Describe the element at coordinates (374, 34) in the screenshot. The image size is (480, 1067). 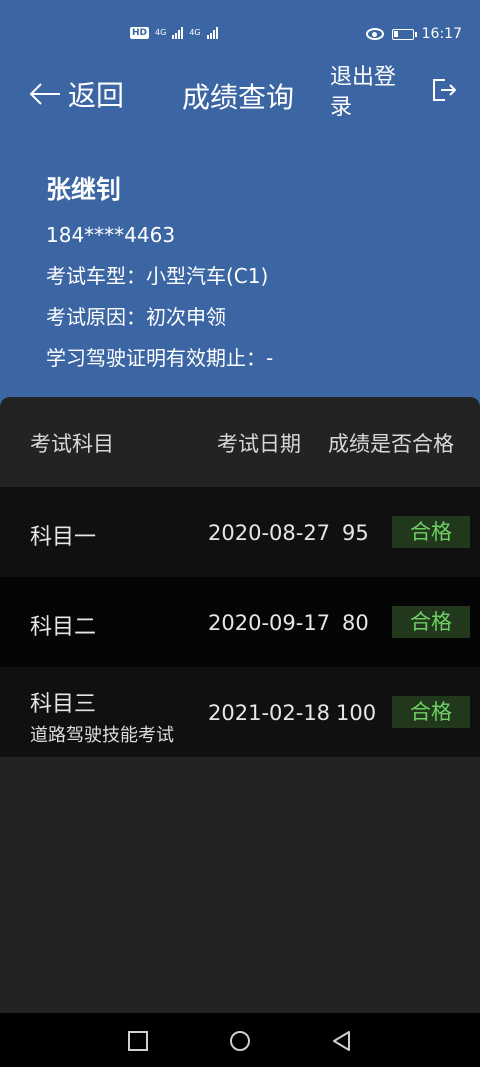
I see `eye-icon` at that location.